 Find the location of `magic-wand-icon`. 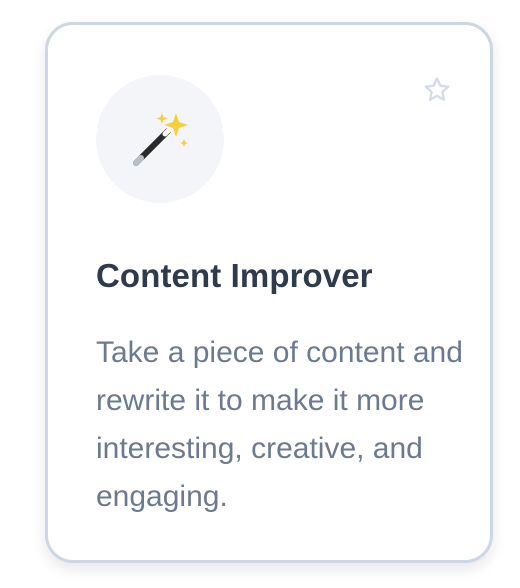

magic-wand-icon is located at coordinates (160, 139).